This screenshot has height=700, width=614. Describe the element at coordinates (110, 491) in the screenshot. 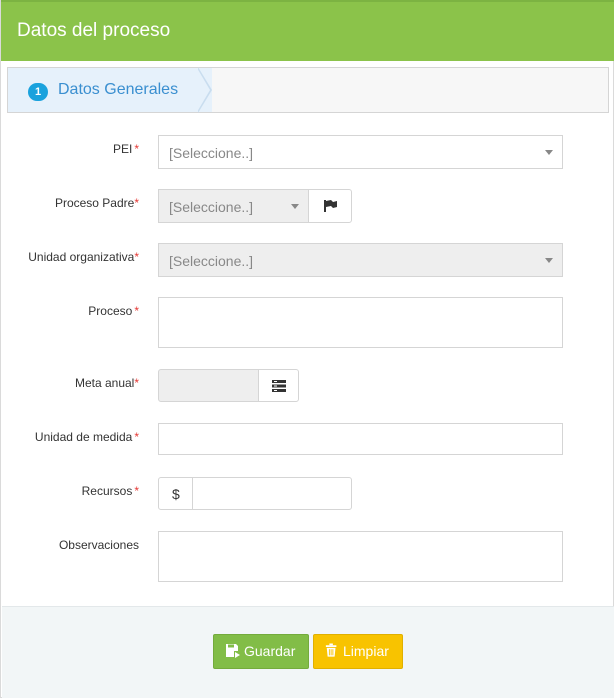

I see `recursos-label: Recursos *` at that location.